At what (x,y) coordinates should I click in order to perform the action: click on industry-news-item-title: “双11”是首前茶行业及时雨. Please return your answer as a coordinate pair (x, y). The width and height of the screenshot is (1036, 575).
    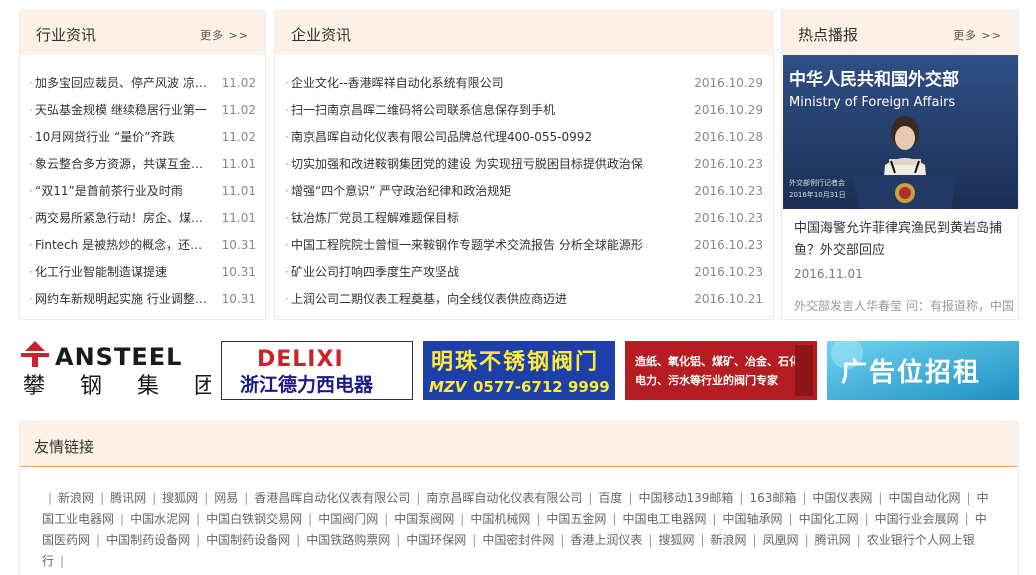
    Looking at the image, I should click on (121, 191).